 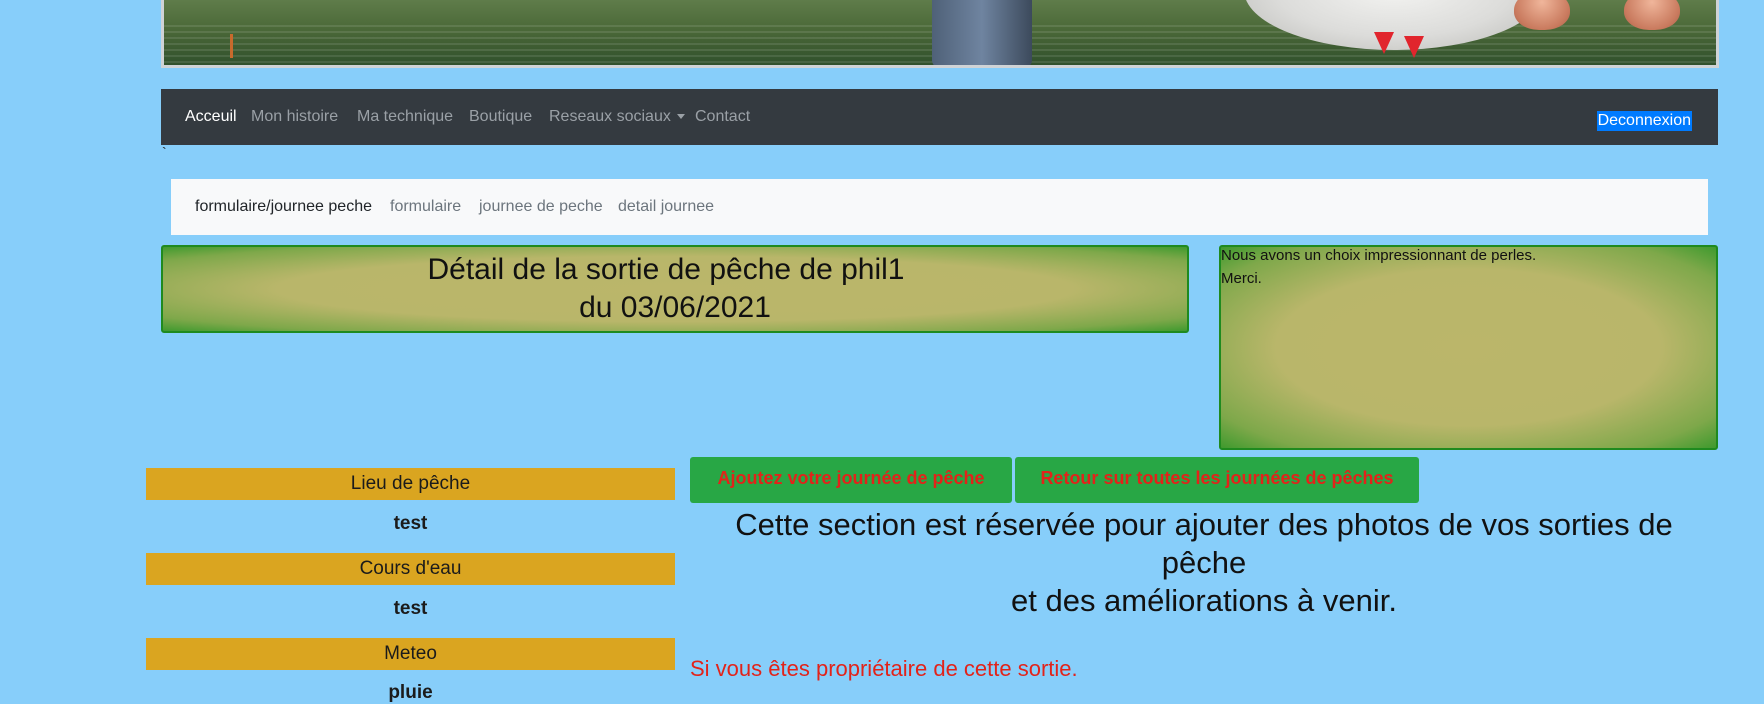 I want to click on nav-item-contact: Contact, so click(x=722, y=117).